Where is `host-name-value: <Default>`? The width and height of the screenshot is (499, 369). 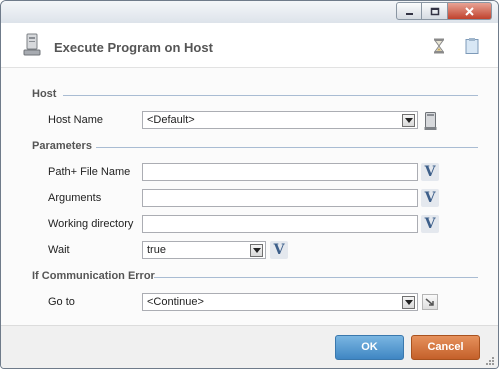 host-name-value: <Default> is located at coordinates (171, 120).